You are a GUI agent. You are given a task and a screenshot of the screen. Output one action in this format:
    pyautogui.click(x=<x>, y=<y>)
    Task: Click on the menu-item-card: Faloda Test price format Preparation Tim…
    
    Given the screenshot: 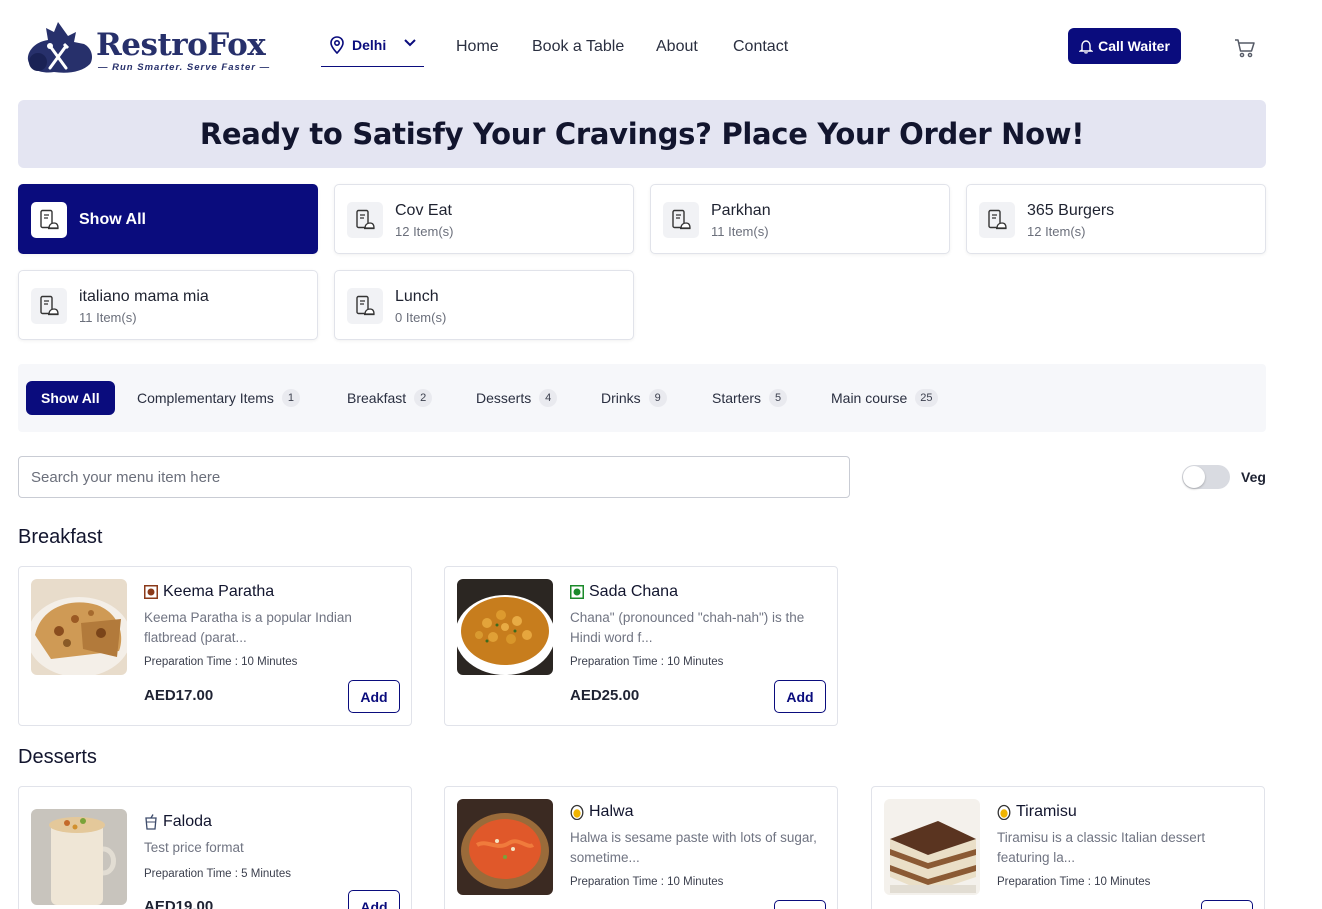 What is the action you would take?
    pyautogui.click(x=215, y=847)
    